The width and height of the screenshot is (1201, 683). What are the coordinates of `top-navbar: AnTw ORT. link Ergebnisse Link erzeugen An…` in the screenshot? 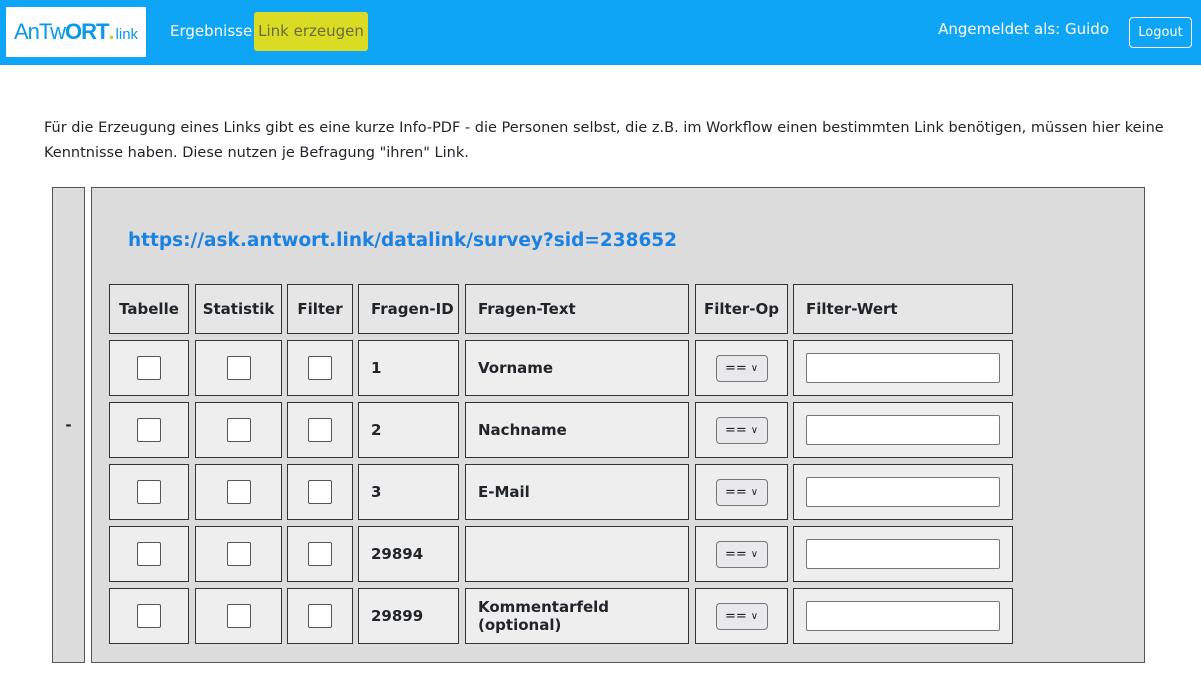 It's located at (600, 32).